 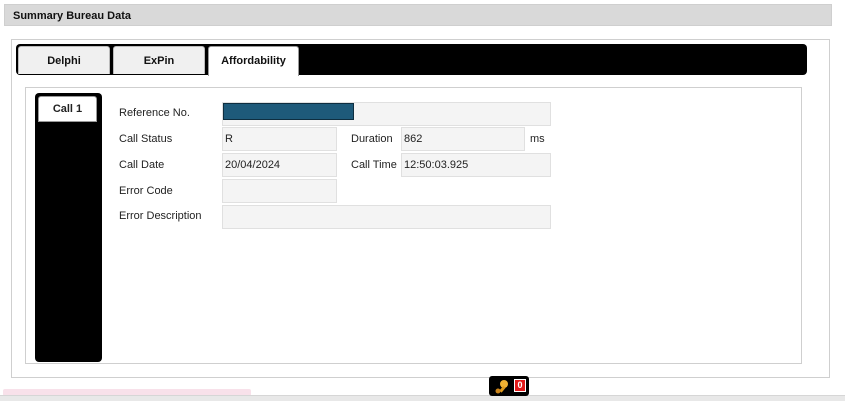 What do you see at coordinates (418, 15) in the screenshot?
I see `section-header: Summary Bureau Data` at bounding box center [418, 15].